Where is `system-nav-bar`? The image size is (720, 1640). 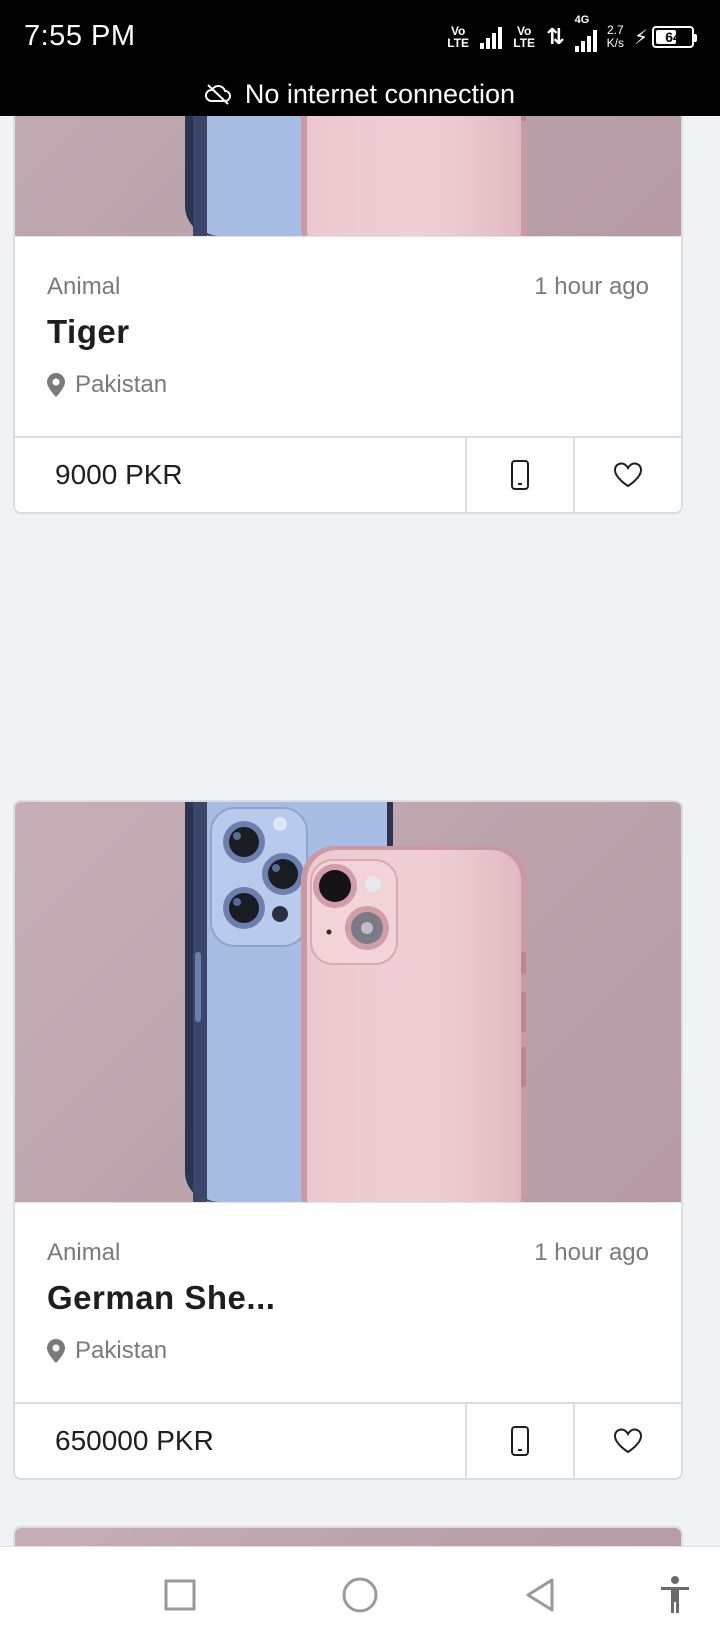
system-nav-bar is located at coordinates (360, 1593).